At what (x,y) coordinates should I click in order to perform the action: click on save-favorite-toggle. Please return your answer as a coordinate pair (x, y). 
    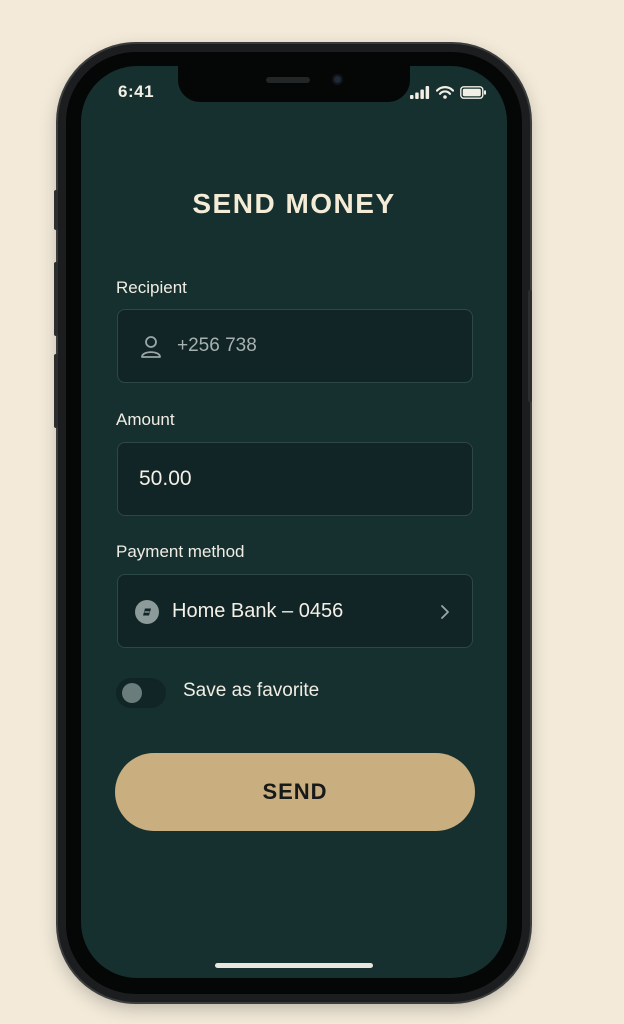
    Looking at the image, I should click on (141, 693).